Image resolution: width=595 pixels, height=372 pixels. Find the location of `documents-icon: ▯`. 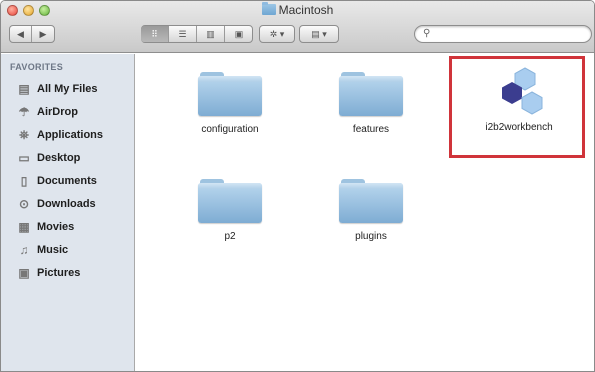

documents-icon: ▯ is located at coordinates (24, 181).